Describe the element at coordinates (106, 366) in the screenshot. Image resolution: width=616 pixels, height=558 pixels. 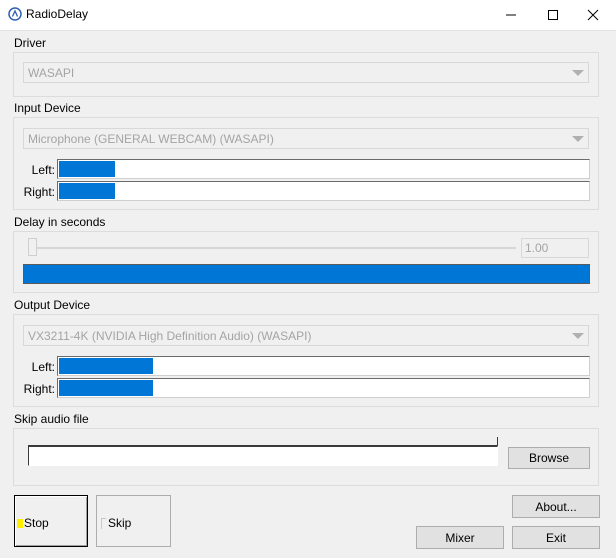
I see `output-left-meter-fill` at that location.